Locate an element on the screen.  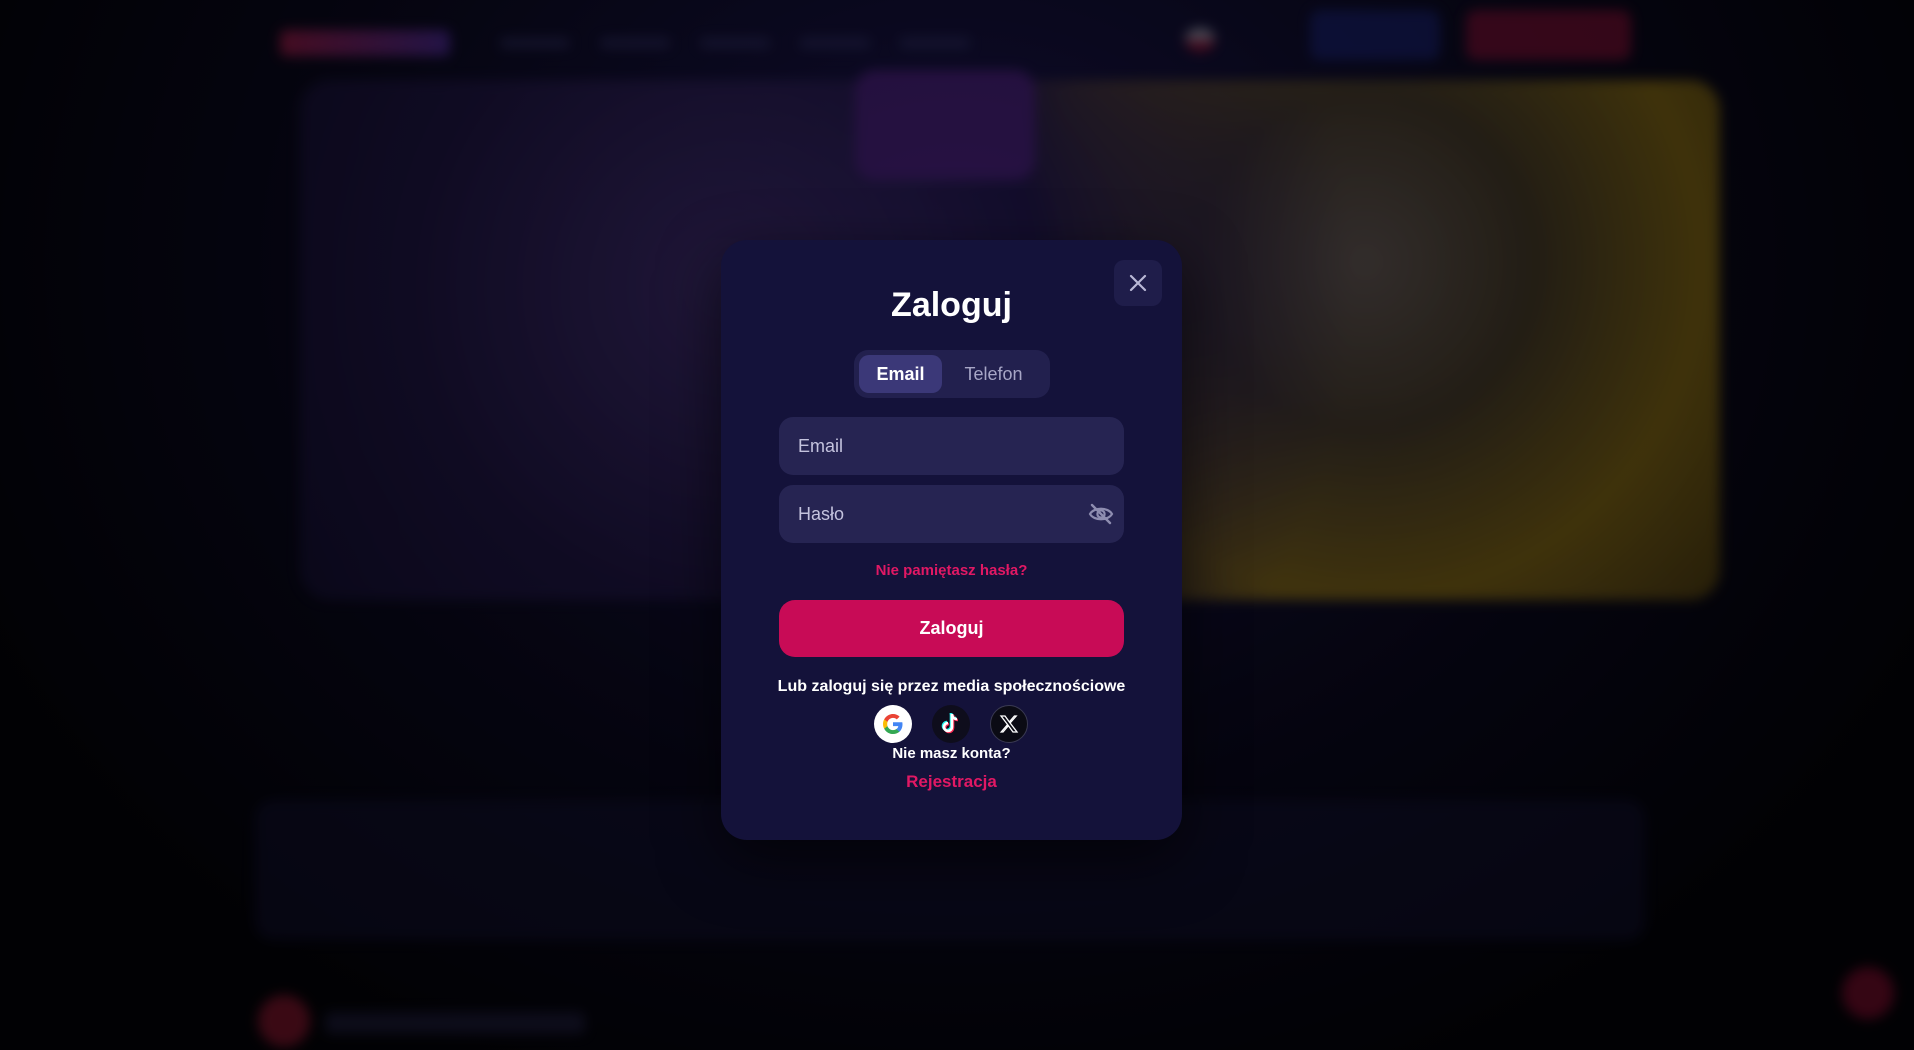
no-account-text: Nie masz konta? is located at coordinates (951, 753).